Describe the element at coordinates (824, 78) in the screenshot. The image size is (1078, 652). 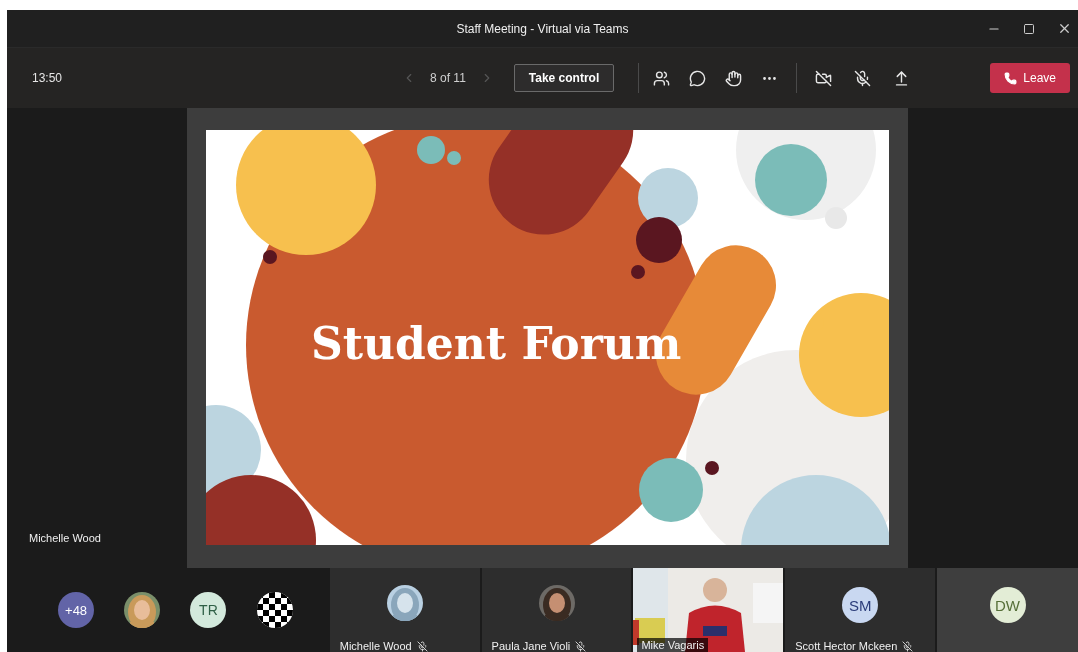
I see `camera-off-icon` at that location.